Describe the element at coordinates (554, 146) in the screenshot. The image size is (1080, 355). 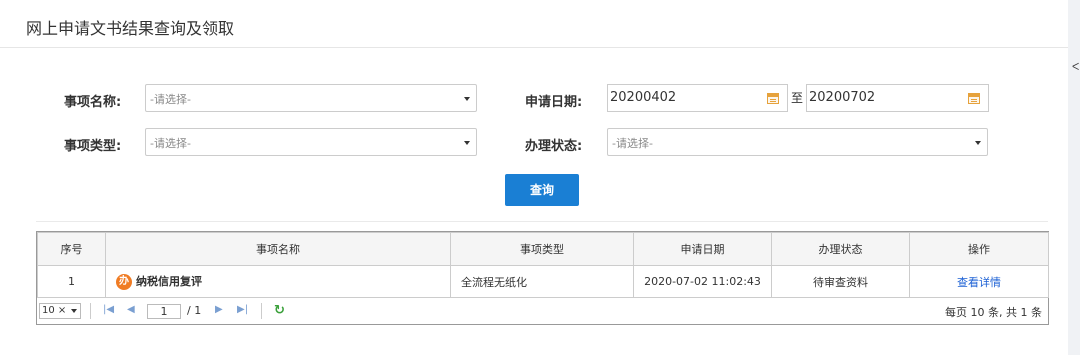
I see `status-label: 办理状态:` at that location.